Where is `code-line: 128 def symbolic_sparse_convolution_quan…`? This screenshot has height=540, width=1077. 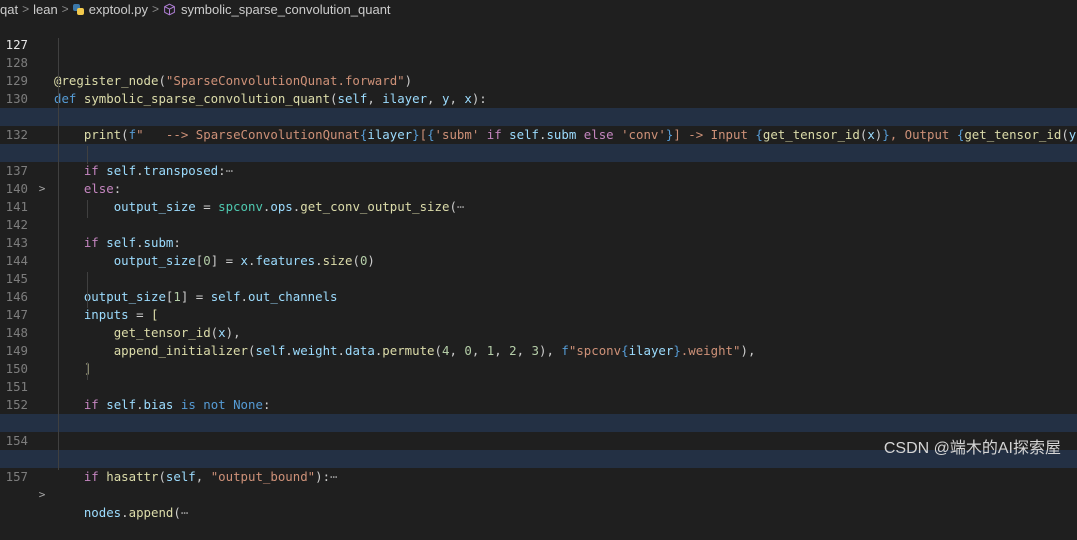 code-line: 128 def symbolic_sparse_convolution_quan… is located at coordinates (538, 71).